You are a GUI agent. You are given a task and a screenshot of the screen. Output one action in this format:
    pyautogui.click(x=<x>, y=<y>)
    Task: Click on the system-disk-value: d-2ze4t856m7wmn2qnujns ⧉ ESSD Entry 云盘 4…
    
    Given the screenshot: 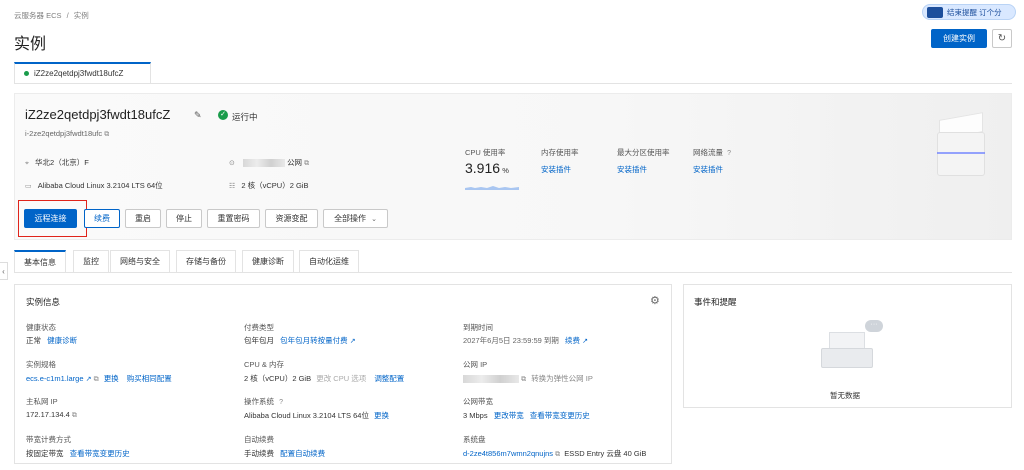 What is the action you would take?
    pyautogui.click(x=555, y=454)
    